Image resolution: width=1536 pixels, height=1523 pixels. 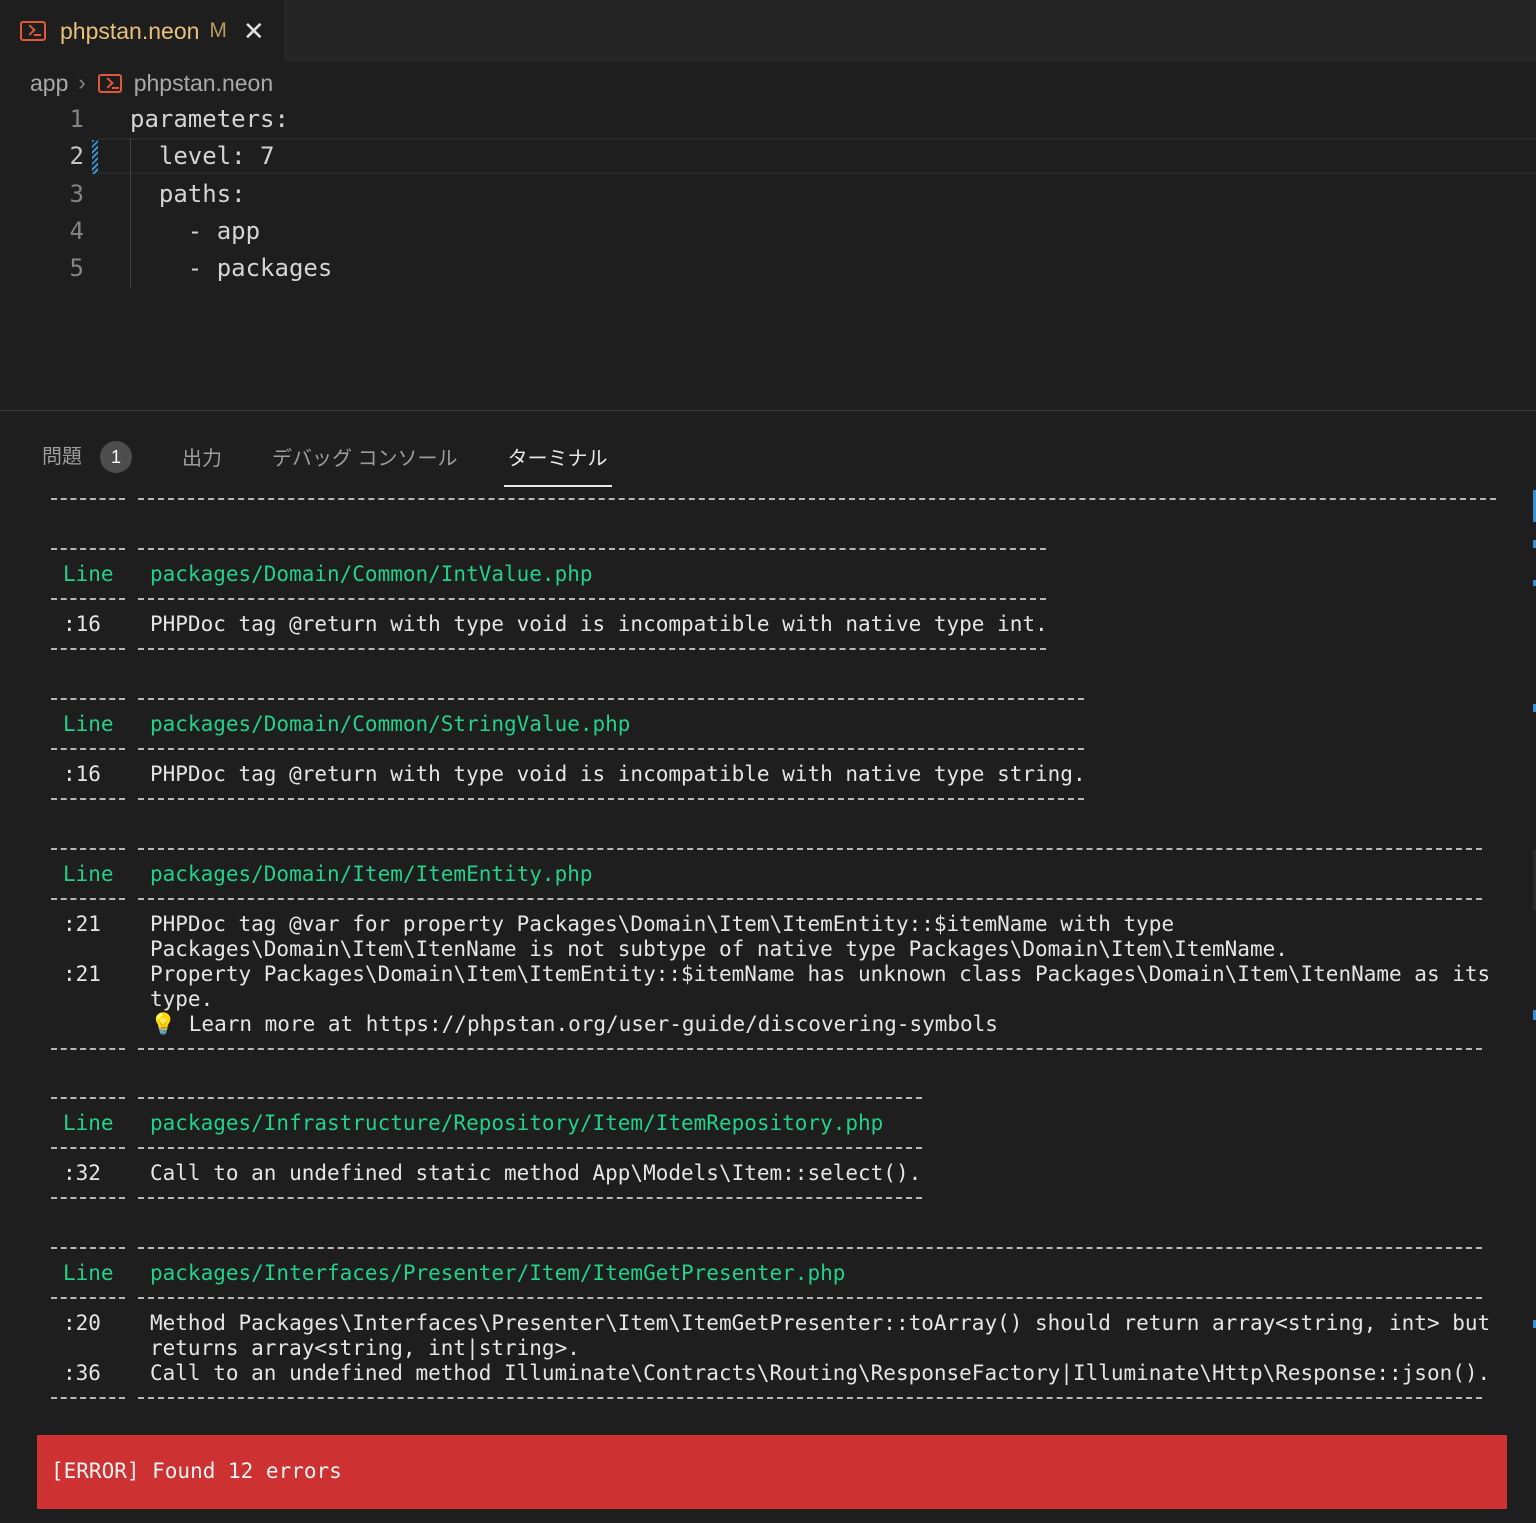 What do you see at coordinates (254, 31) in the screenshot?
I see `close-icon: ✕` at bounding box center [254, 31].